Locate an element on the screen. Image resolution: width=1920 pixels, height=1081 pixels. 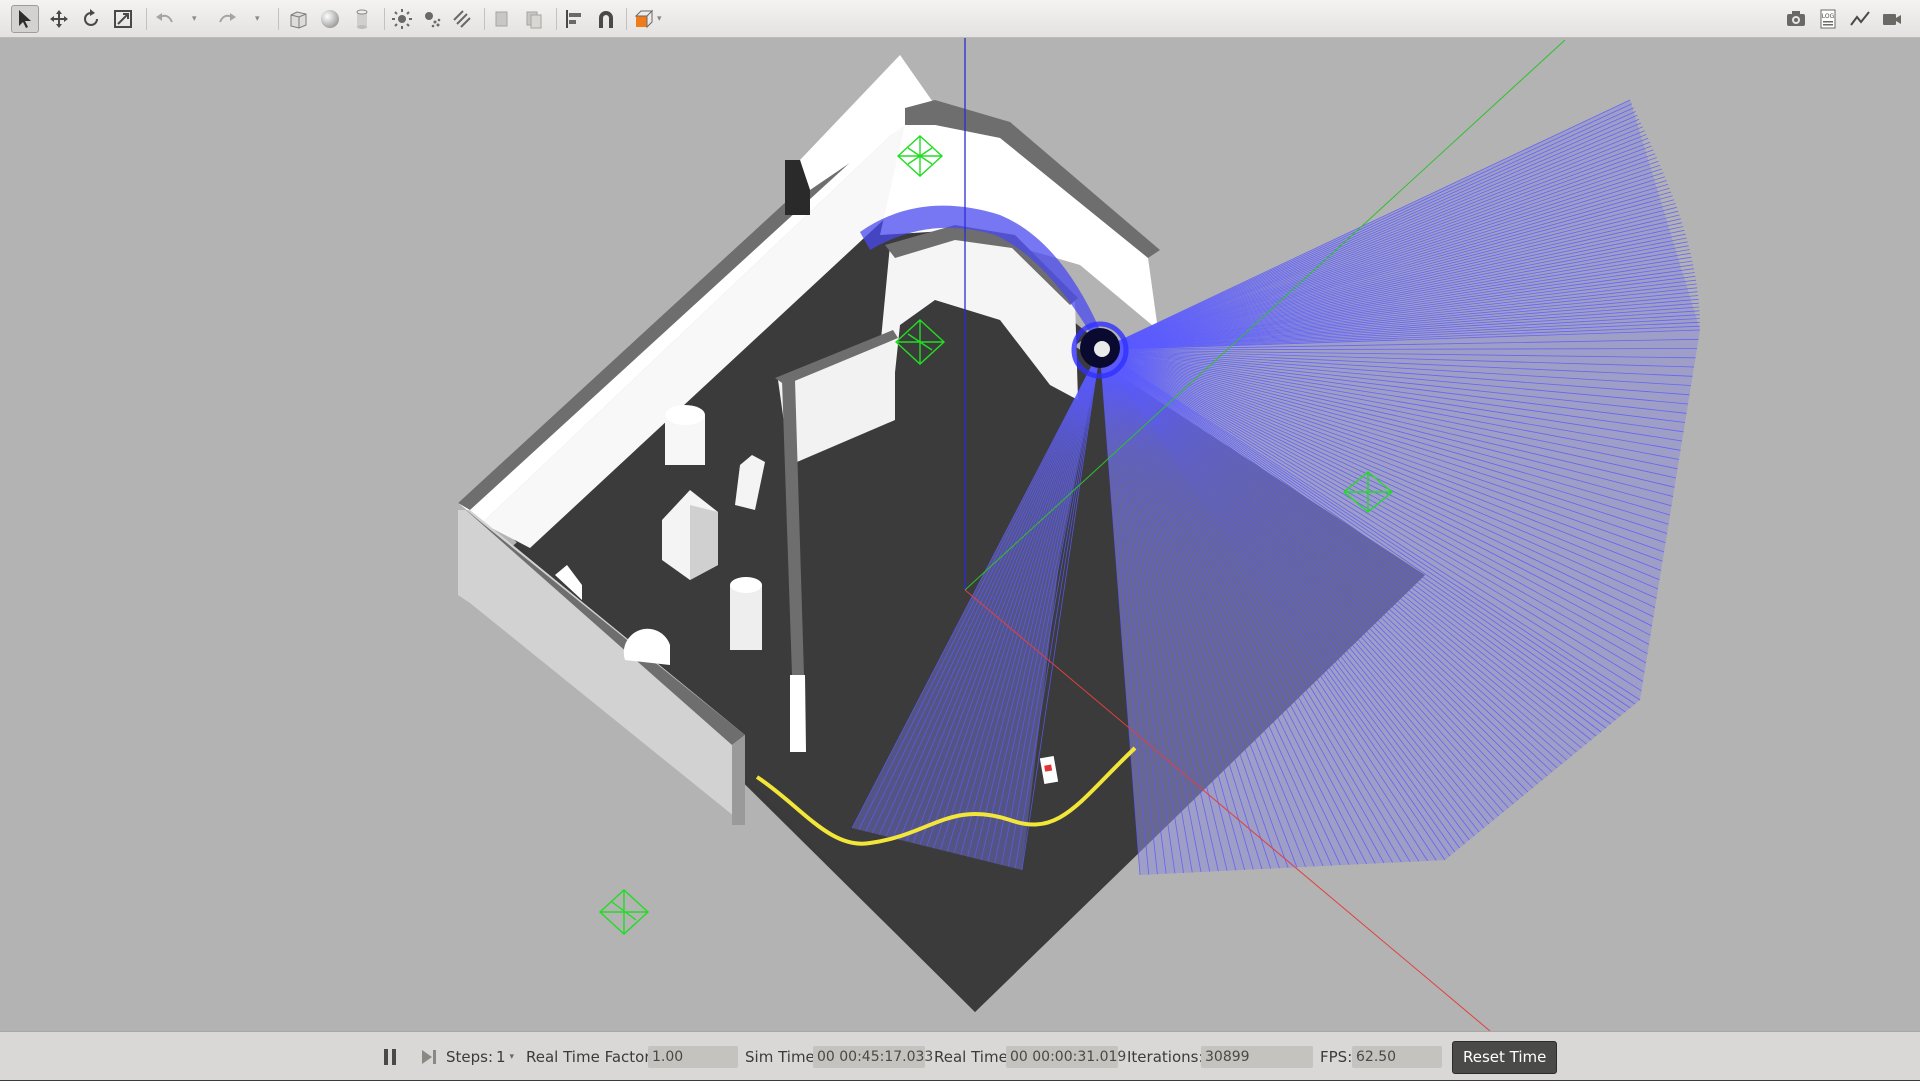
step-button is located at coordinates (429, 1056).